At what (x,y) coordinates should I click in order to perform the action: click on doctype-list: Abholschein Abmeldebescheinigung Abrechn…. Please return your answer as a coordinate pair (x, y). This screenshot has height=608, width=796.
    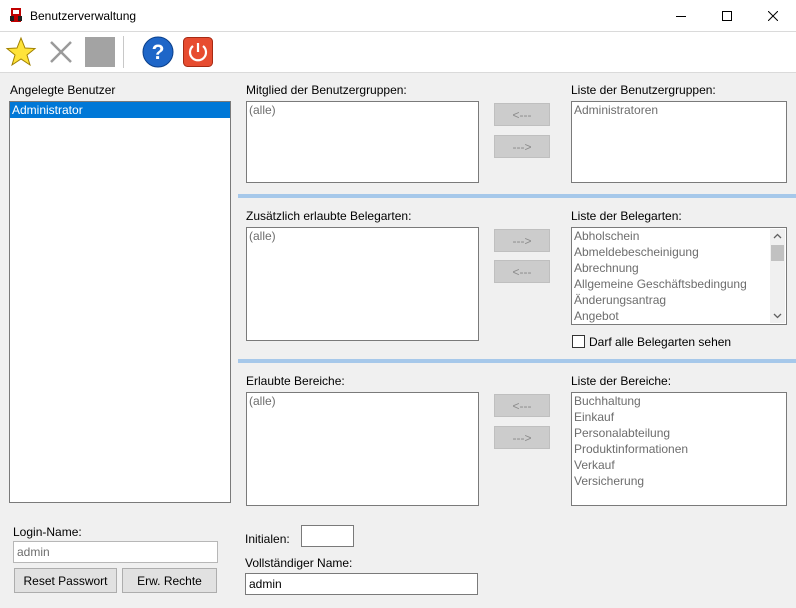
    Looking at the image, I should click on (679, 276).